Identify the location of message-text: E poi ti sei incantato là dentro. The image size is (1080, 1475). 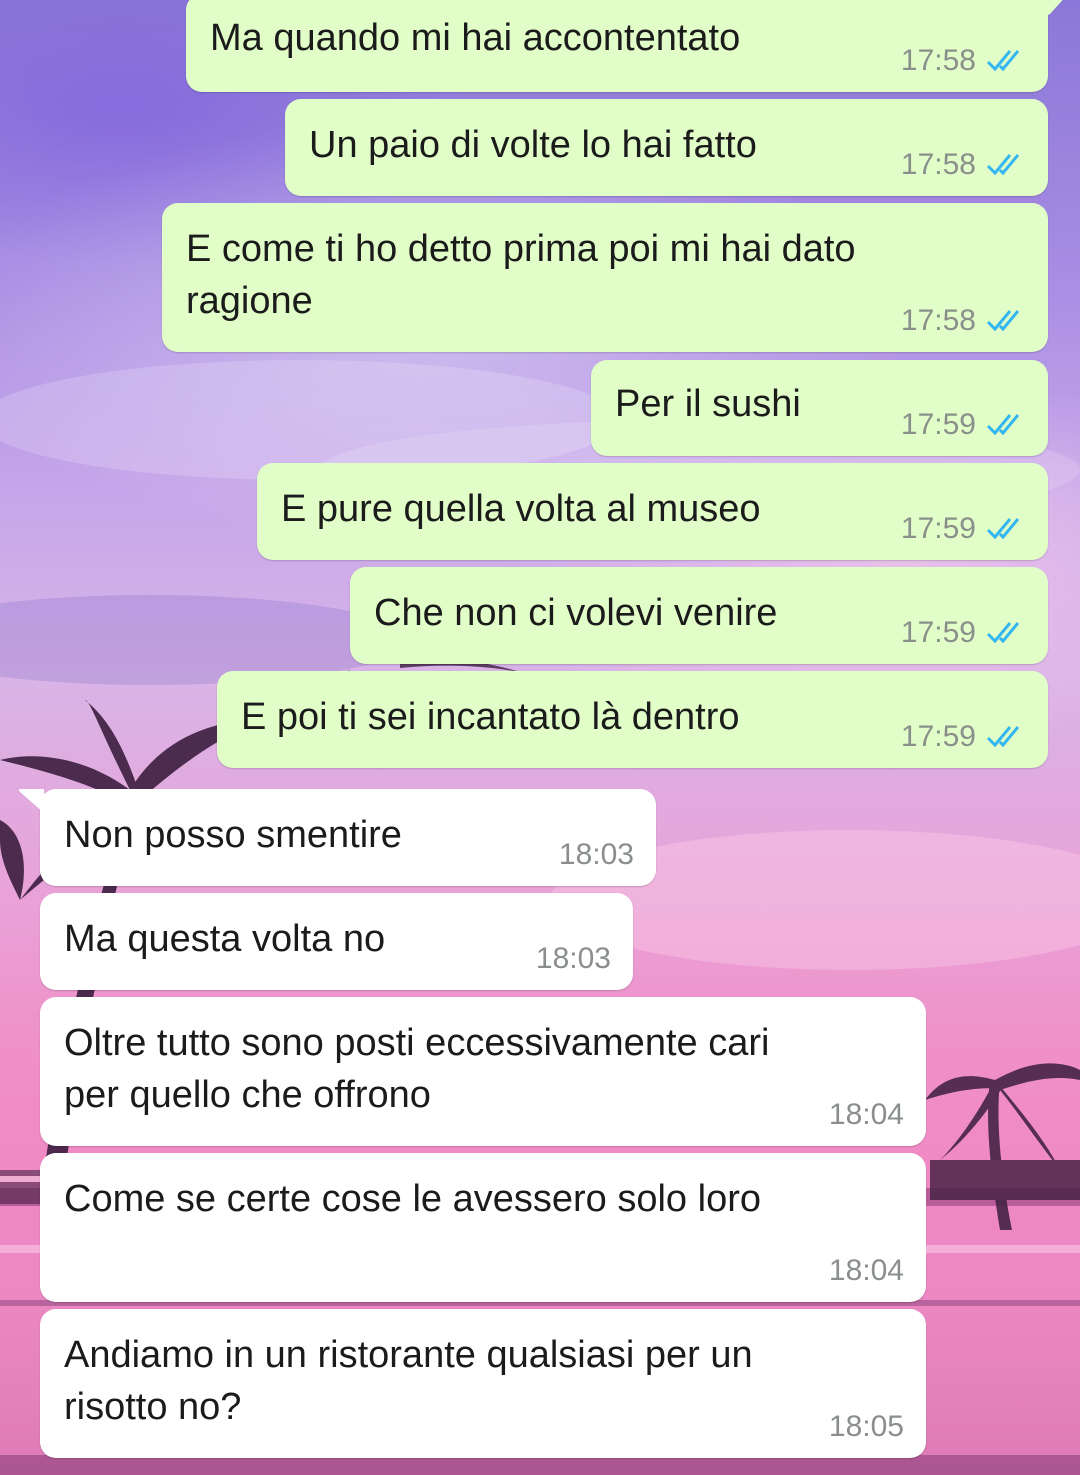
(490, 717).